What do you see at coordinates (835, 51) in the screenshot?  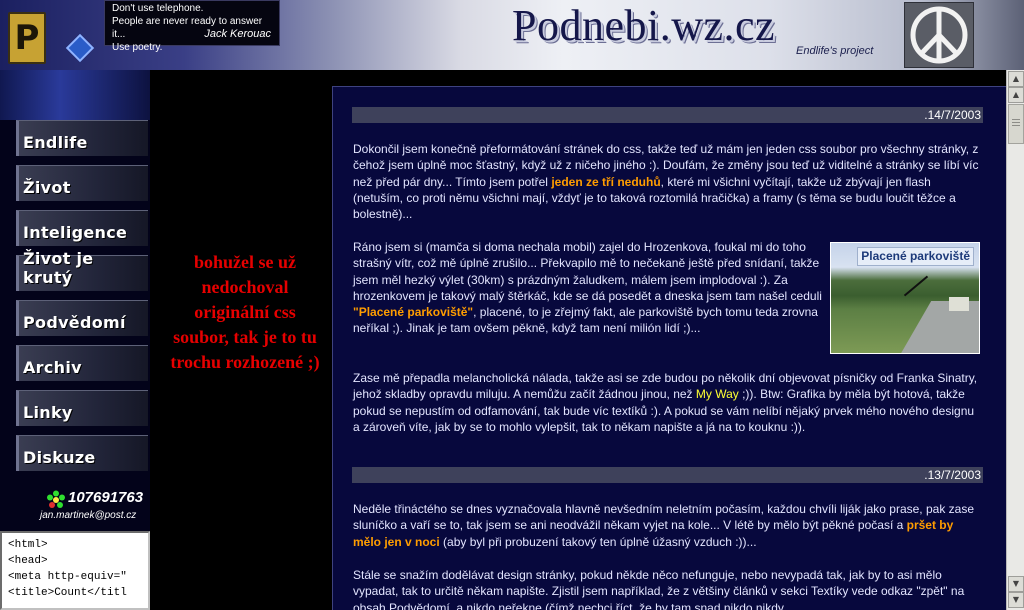 I see `site-subtitle: Endlife's project` at bounding box center [835, 51].